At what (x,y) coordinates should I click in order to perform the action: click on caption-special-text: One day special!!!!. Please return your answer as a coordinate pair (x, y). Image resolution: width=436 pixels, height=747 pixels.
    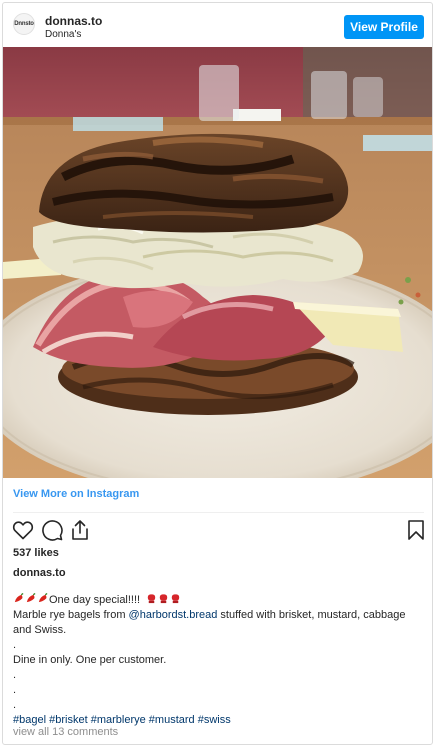
    Looking at the image, I should click on (95, 600).